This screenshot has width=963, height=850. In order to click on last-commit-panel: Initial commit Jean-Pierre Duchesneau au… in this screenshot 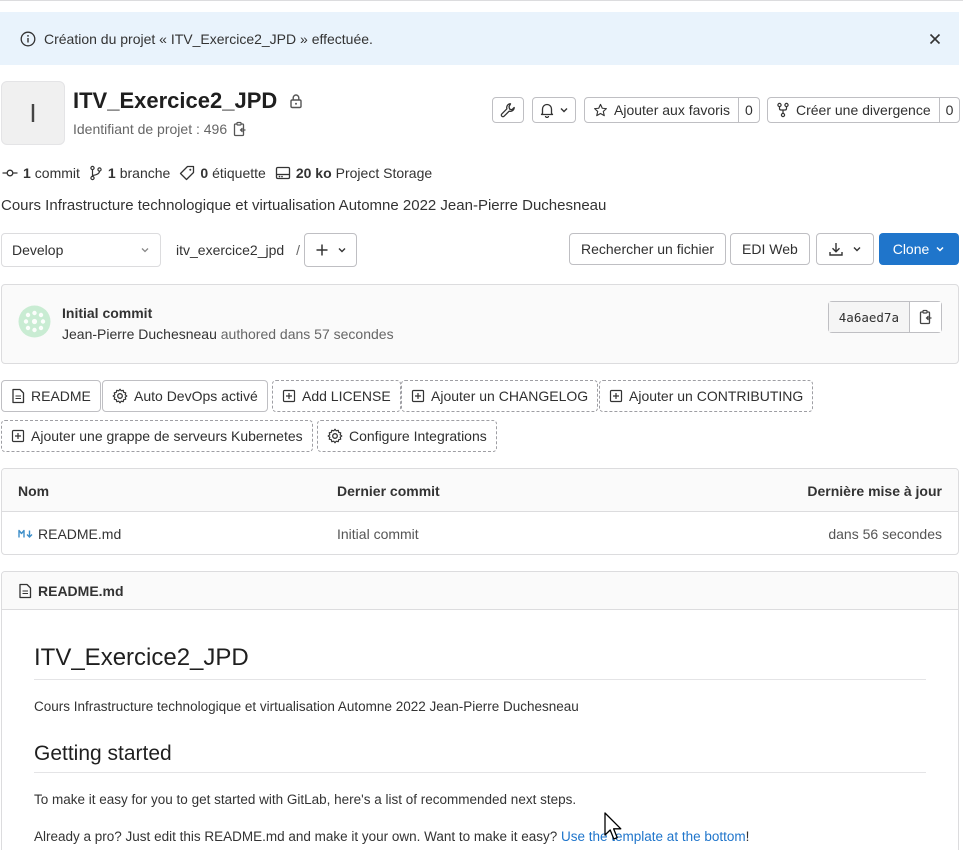, I will do `click(480, 324)`.